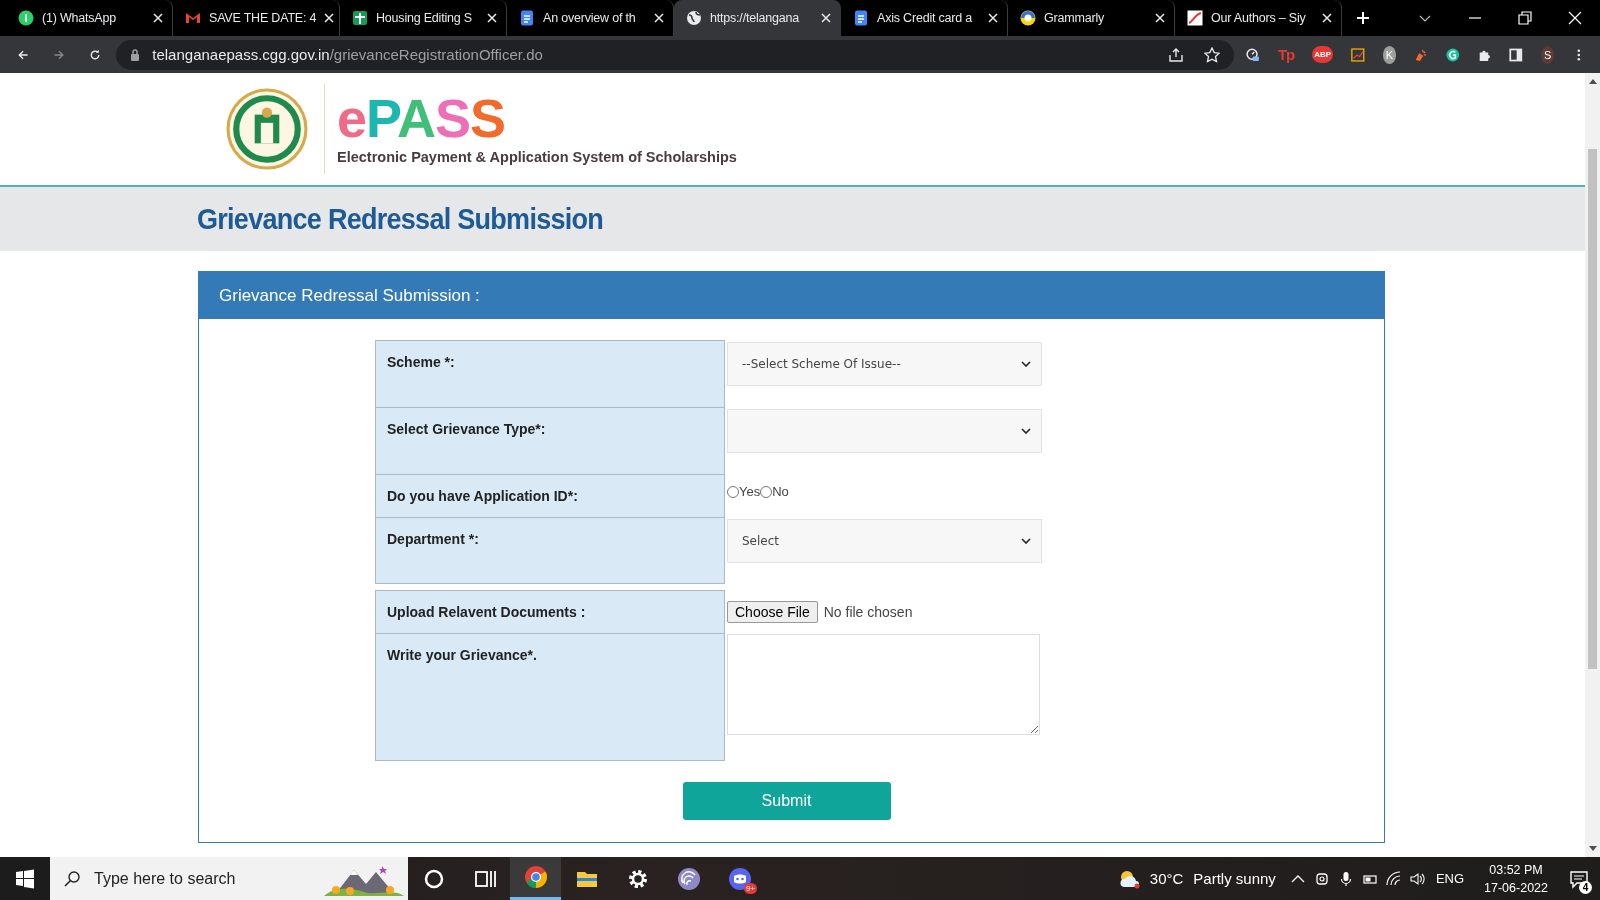 The height and width of the screenshot is (900, 1600). I want to click on search-icon, so click(72, 878).